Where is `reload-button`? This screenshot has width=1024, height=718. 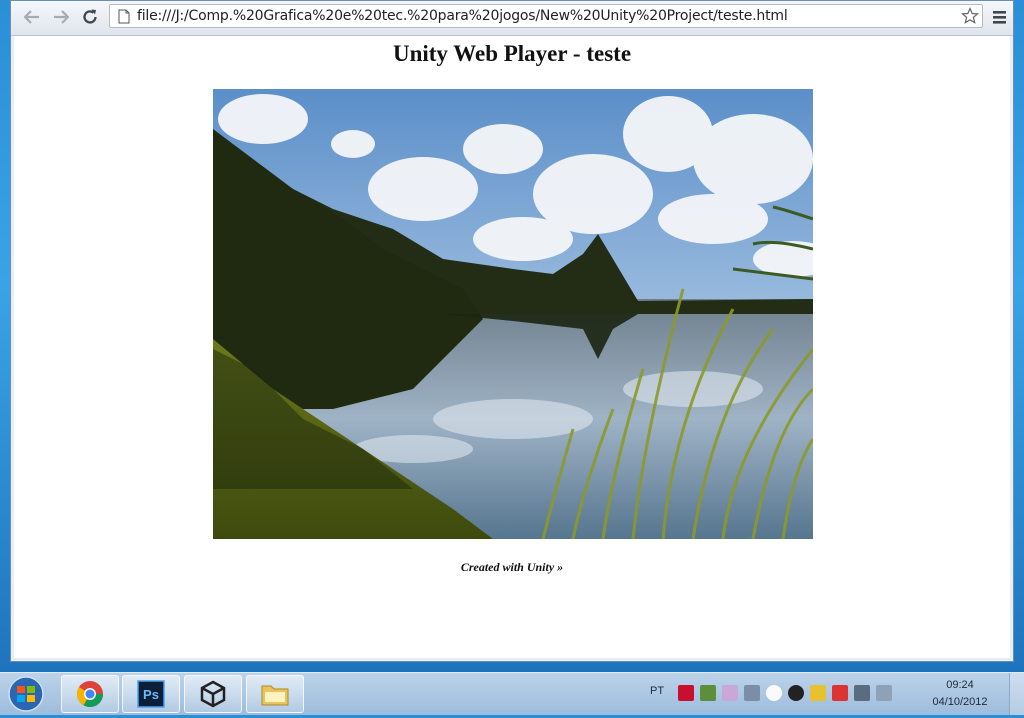
reload-button is located at coordinates (90, 17).